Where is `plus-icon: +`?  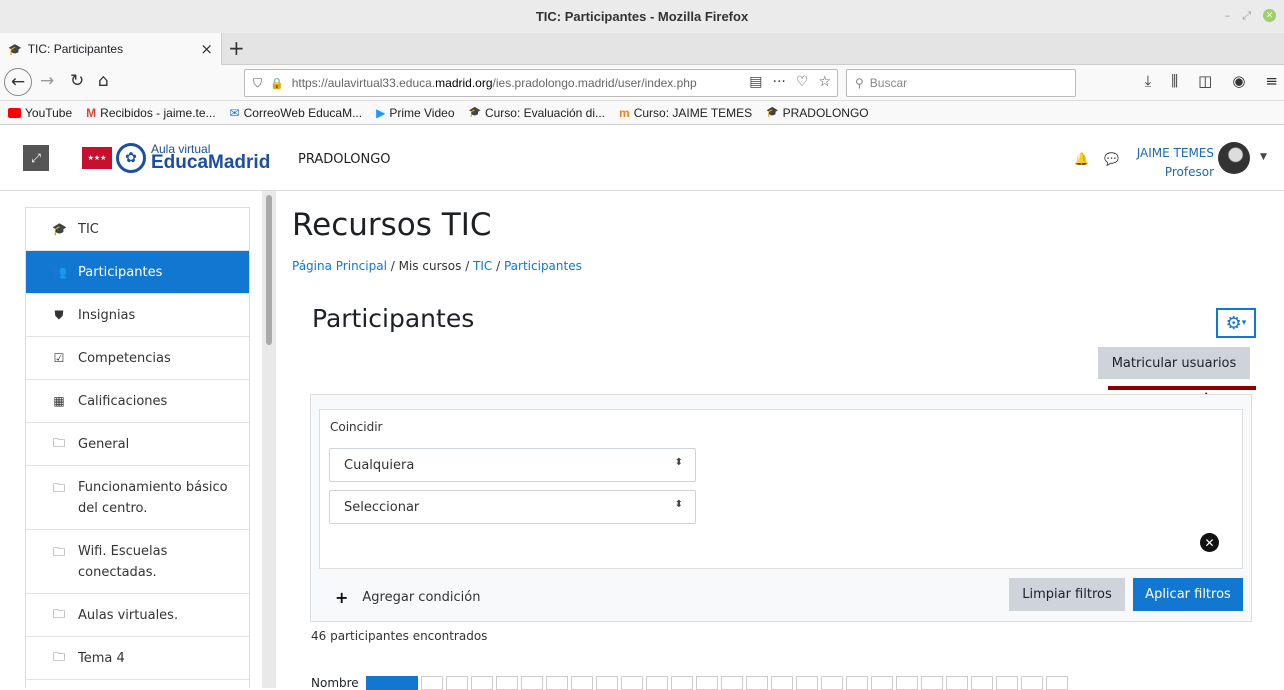
plus-icon: + is located at coordinates (342, 597).